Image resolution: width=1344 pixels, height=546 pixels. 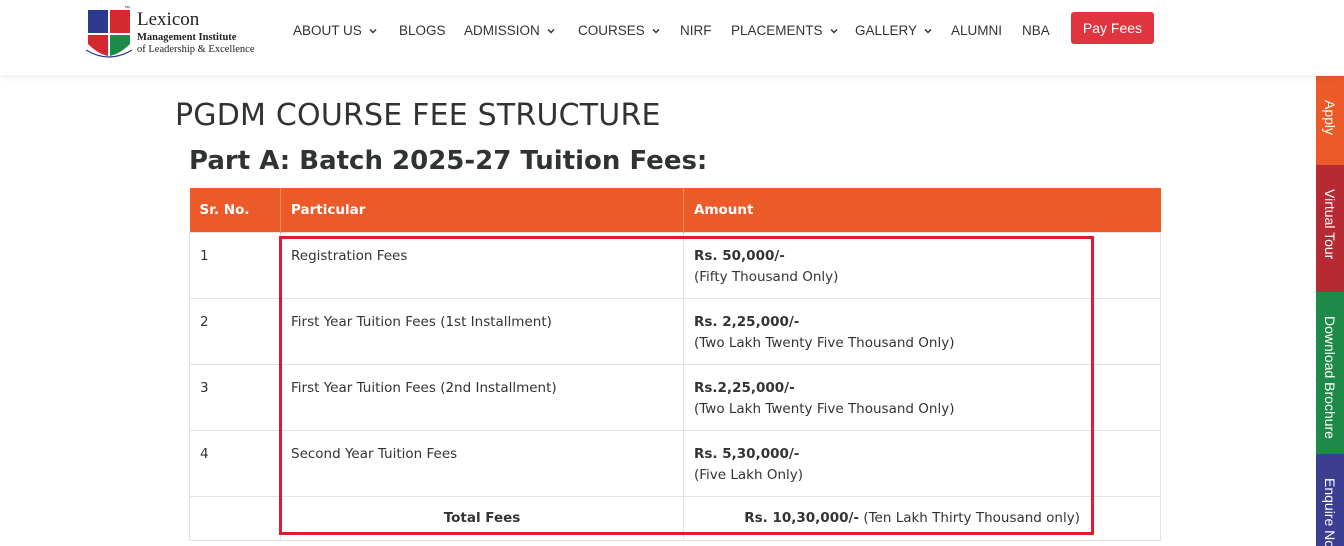 What do you see at coordinates (235, 518) in the screenshot?
I see `total-empty-cell` at bounding box center [235, 518].